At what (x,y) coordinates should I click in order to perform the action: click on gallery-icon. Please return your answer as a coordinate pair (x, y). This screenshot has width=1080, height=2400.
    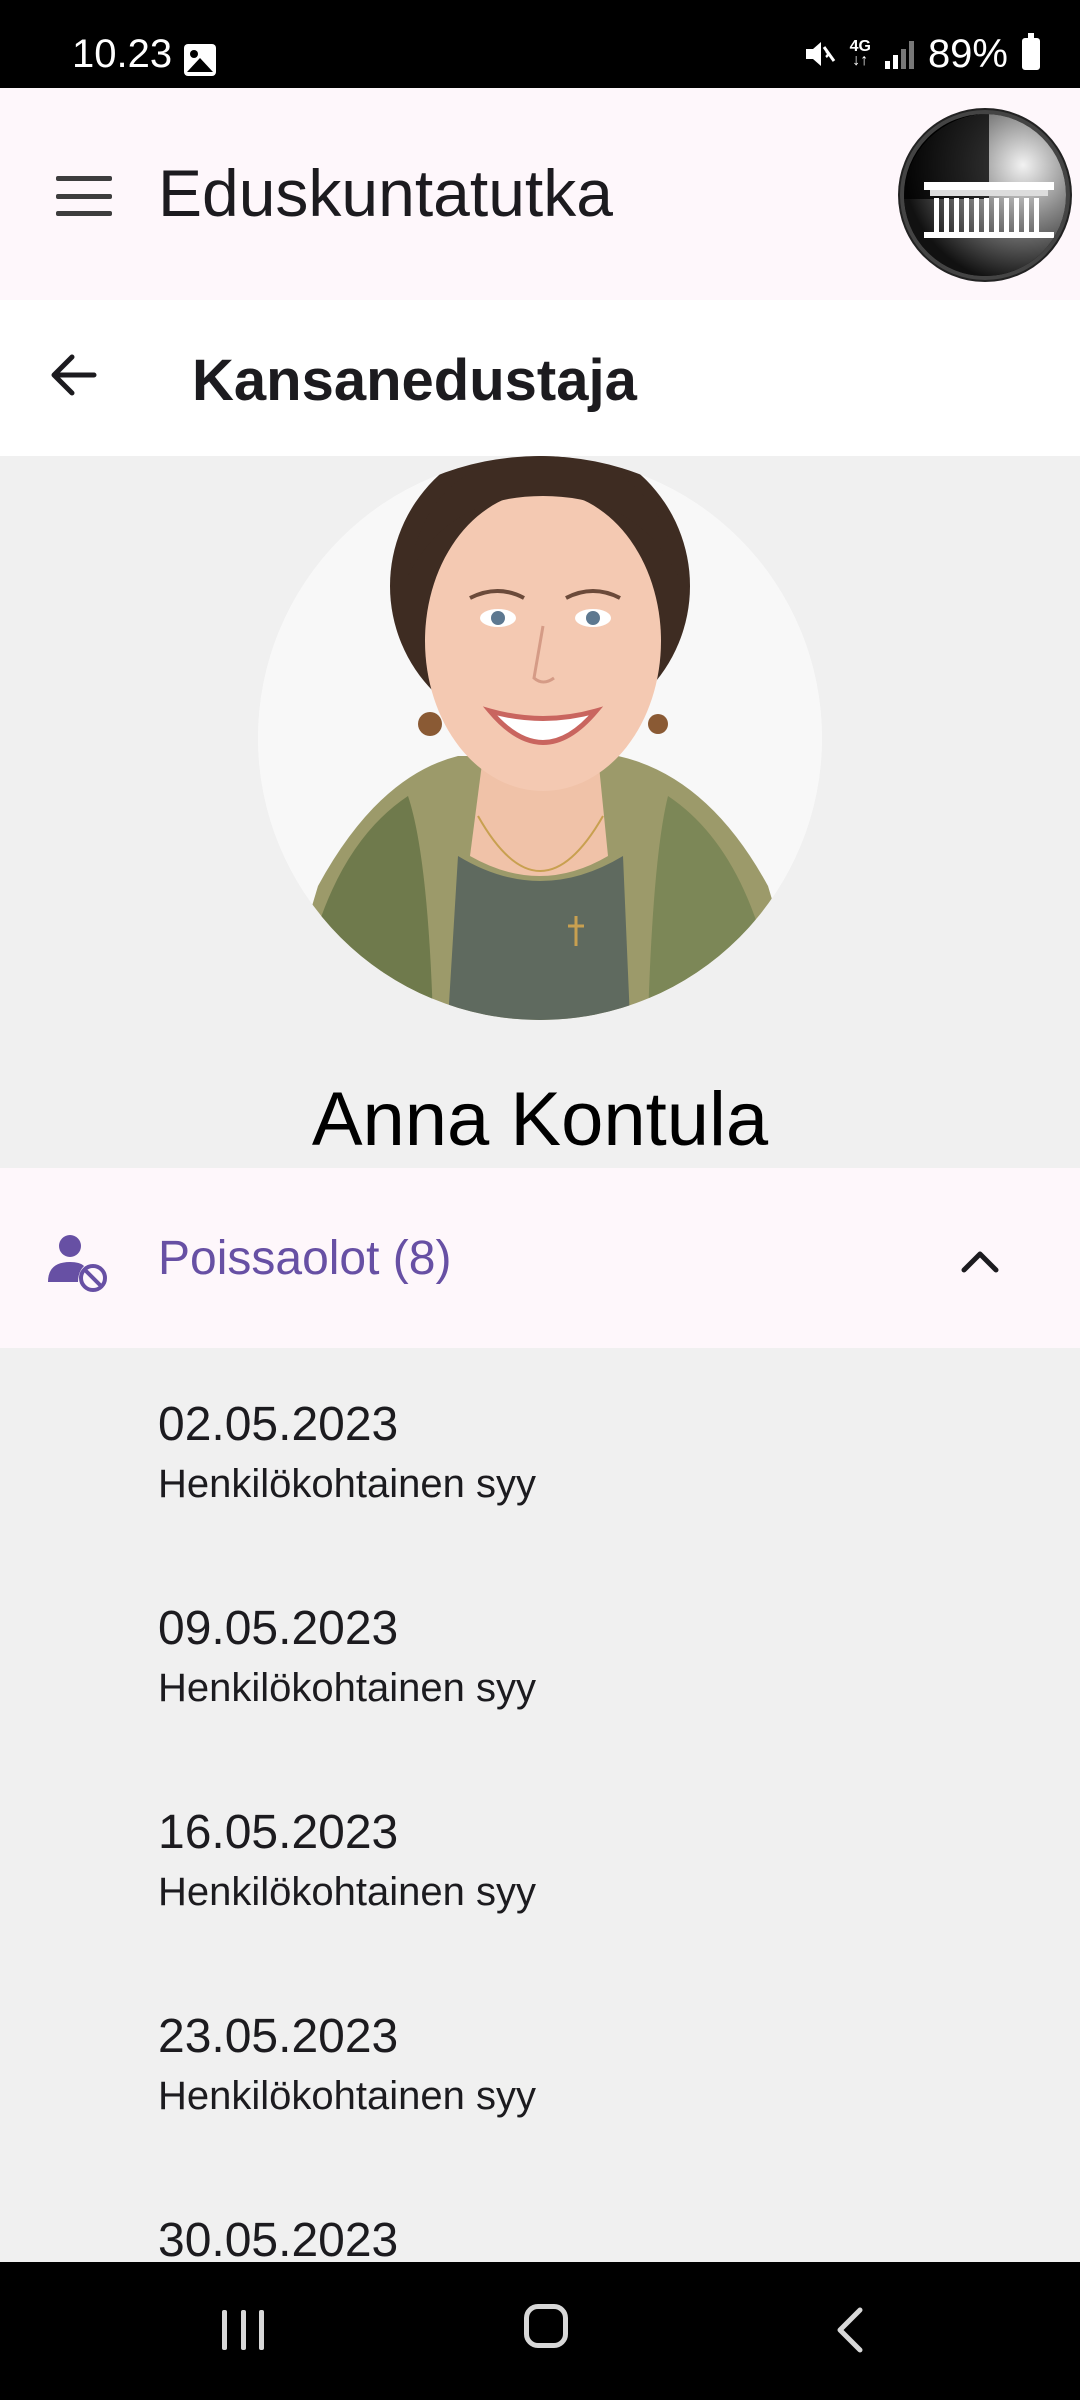
    Looking at the image, I should click on (200, 60).